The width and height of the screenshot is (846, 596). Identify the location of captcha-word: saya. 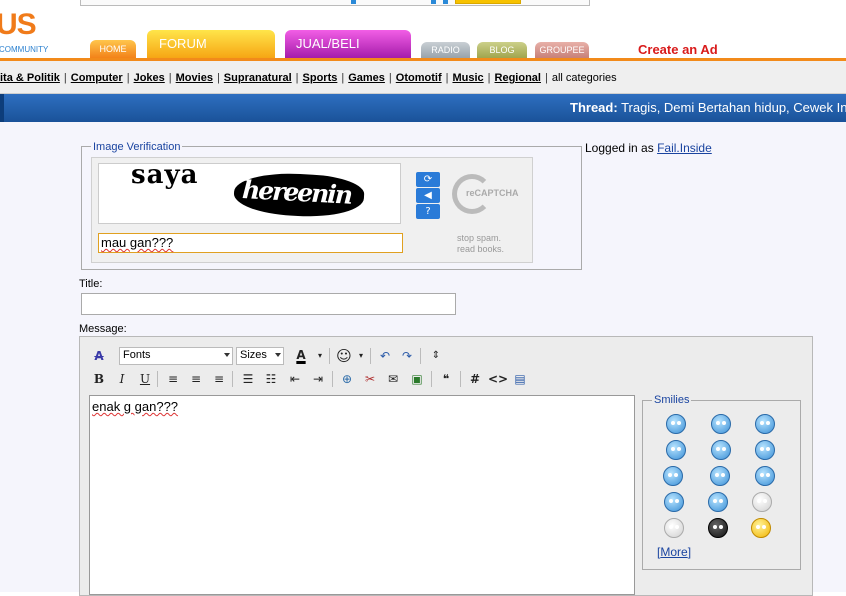
(165, 176).